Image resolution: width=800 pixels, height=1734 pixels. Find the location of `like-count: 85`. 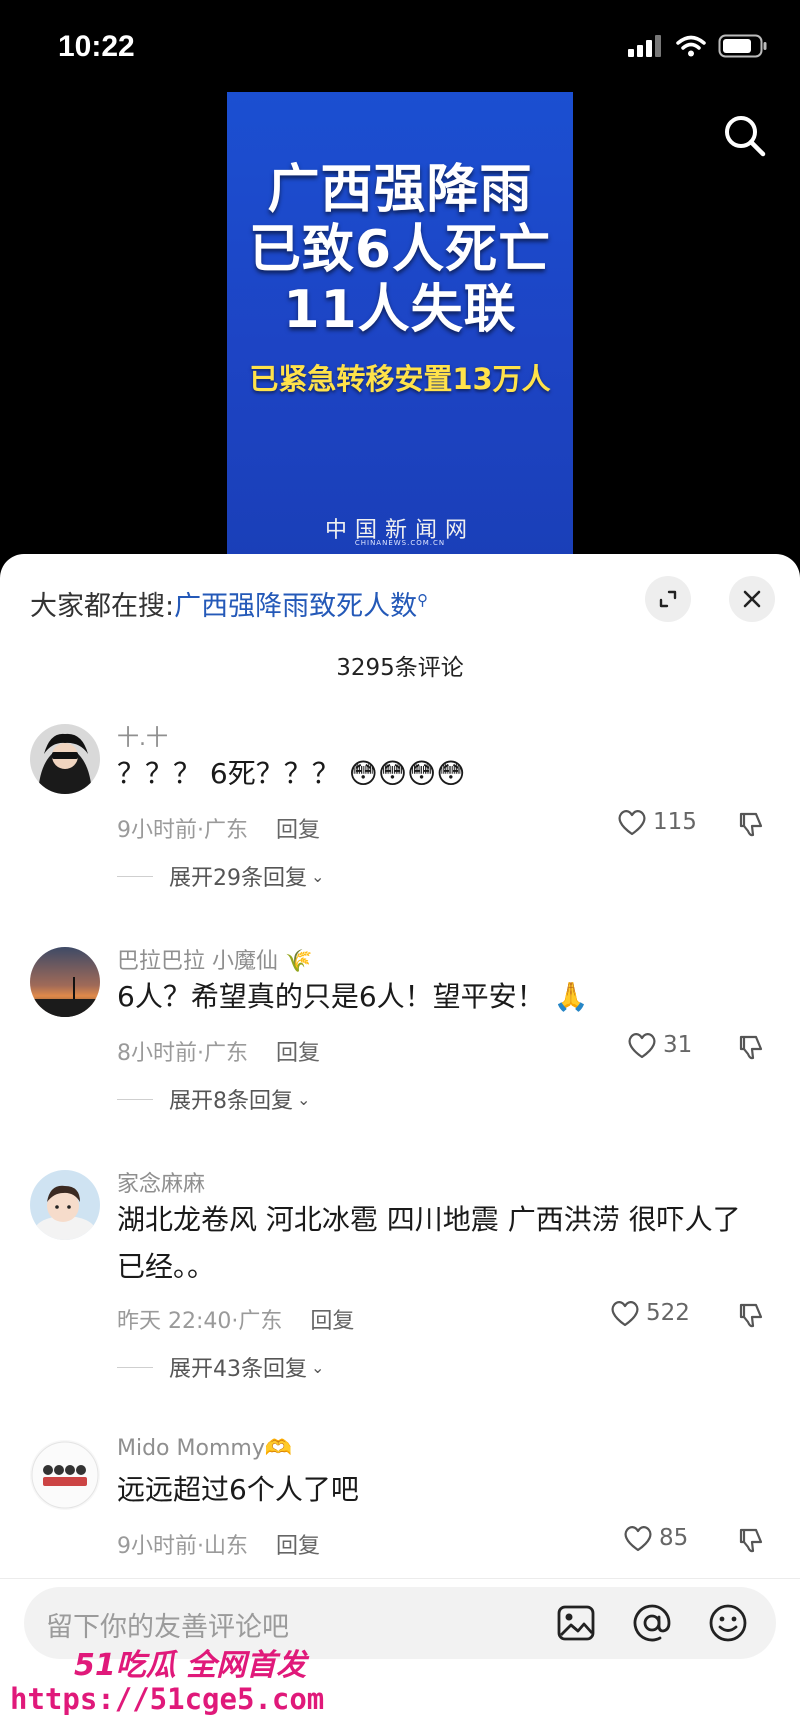

like-count: 85 is located at coordinates (674, 1538).